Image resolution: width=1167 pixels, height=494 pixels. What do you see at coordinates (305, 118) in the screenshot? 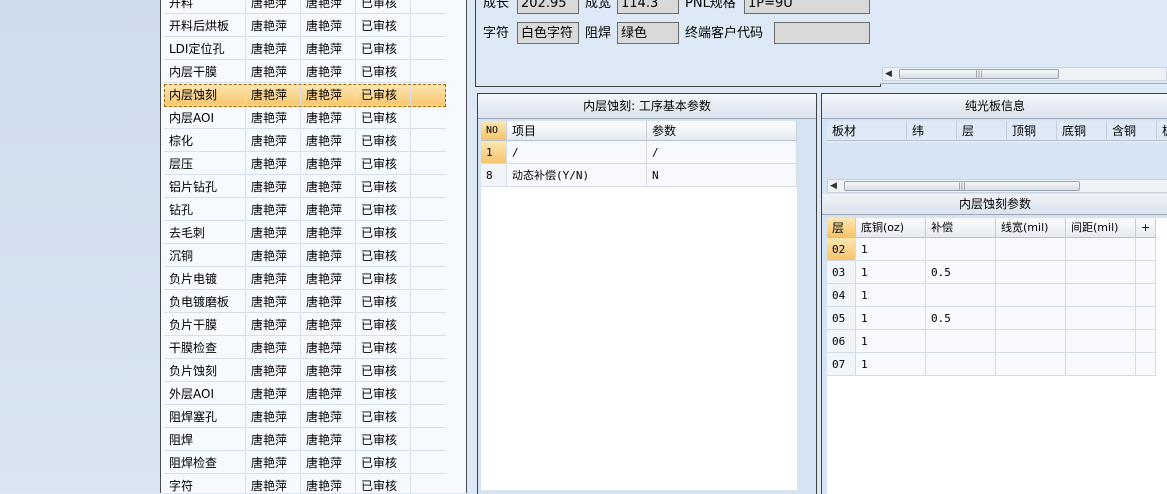
I see `process-row: 内层AOI 唐艳萍 唐艳萍 已审核` at bounding box center [305, 118].